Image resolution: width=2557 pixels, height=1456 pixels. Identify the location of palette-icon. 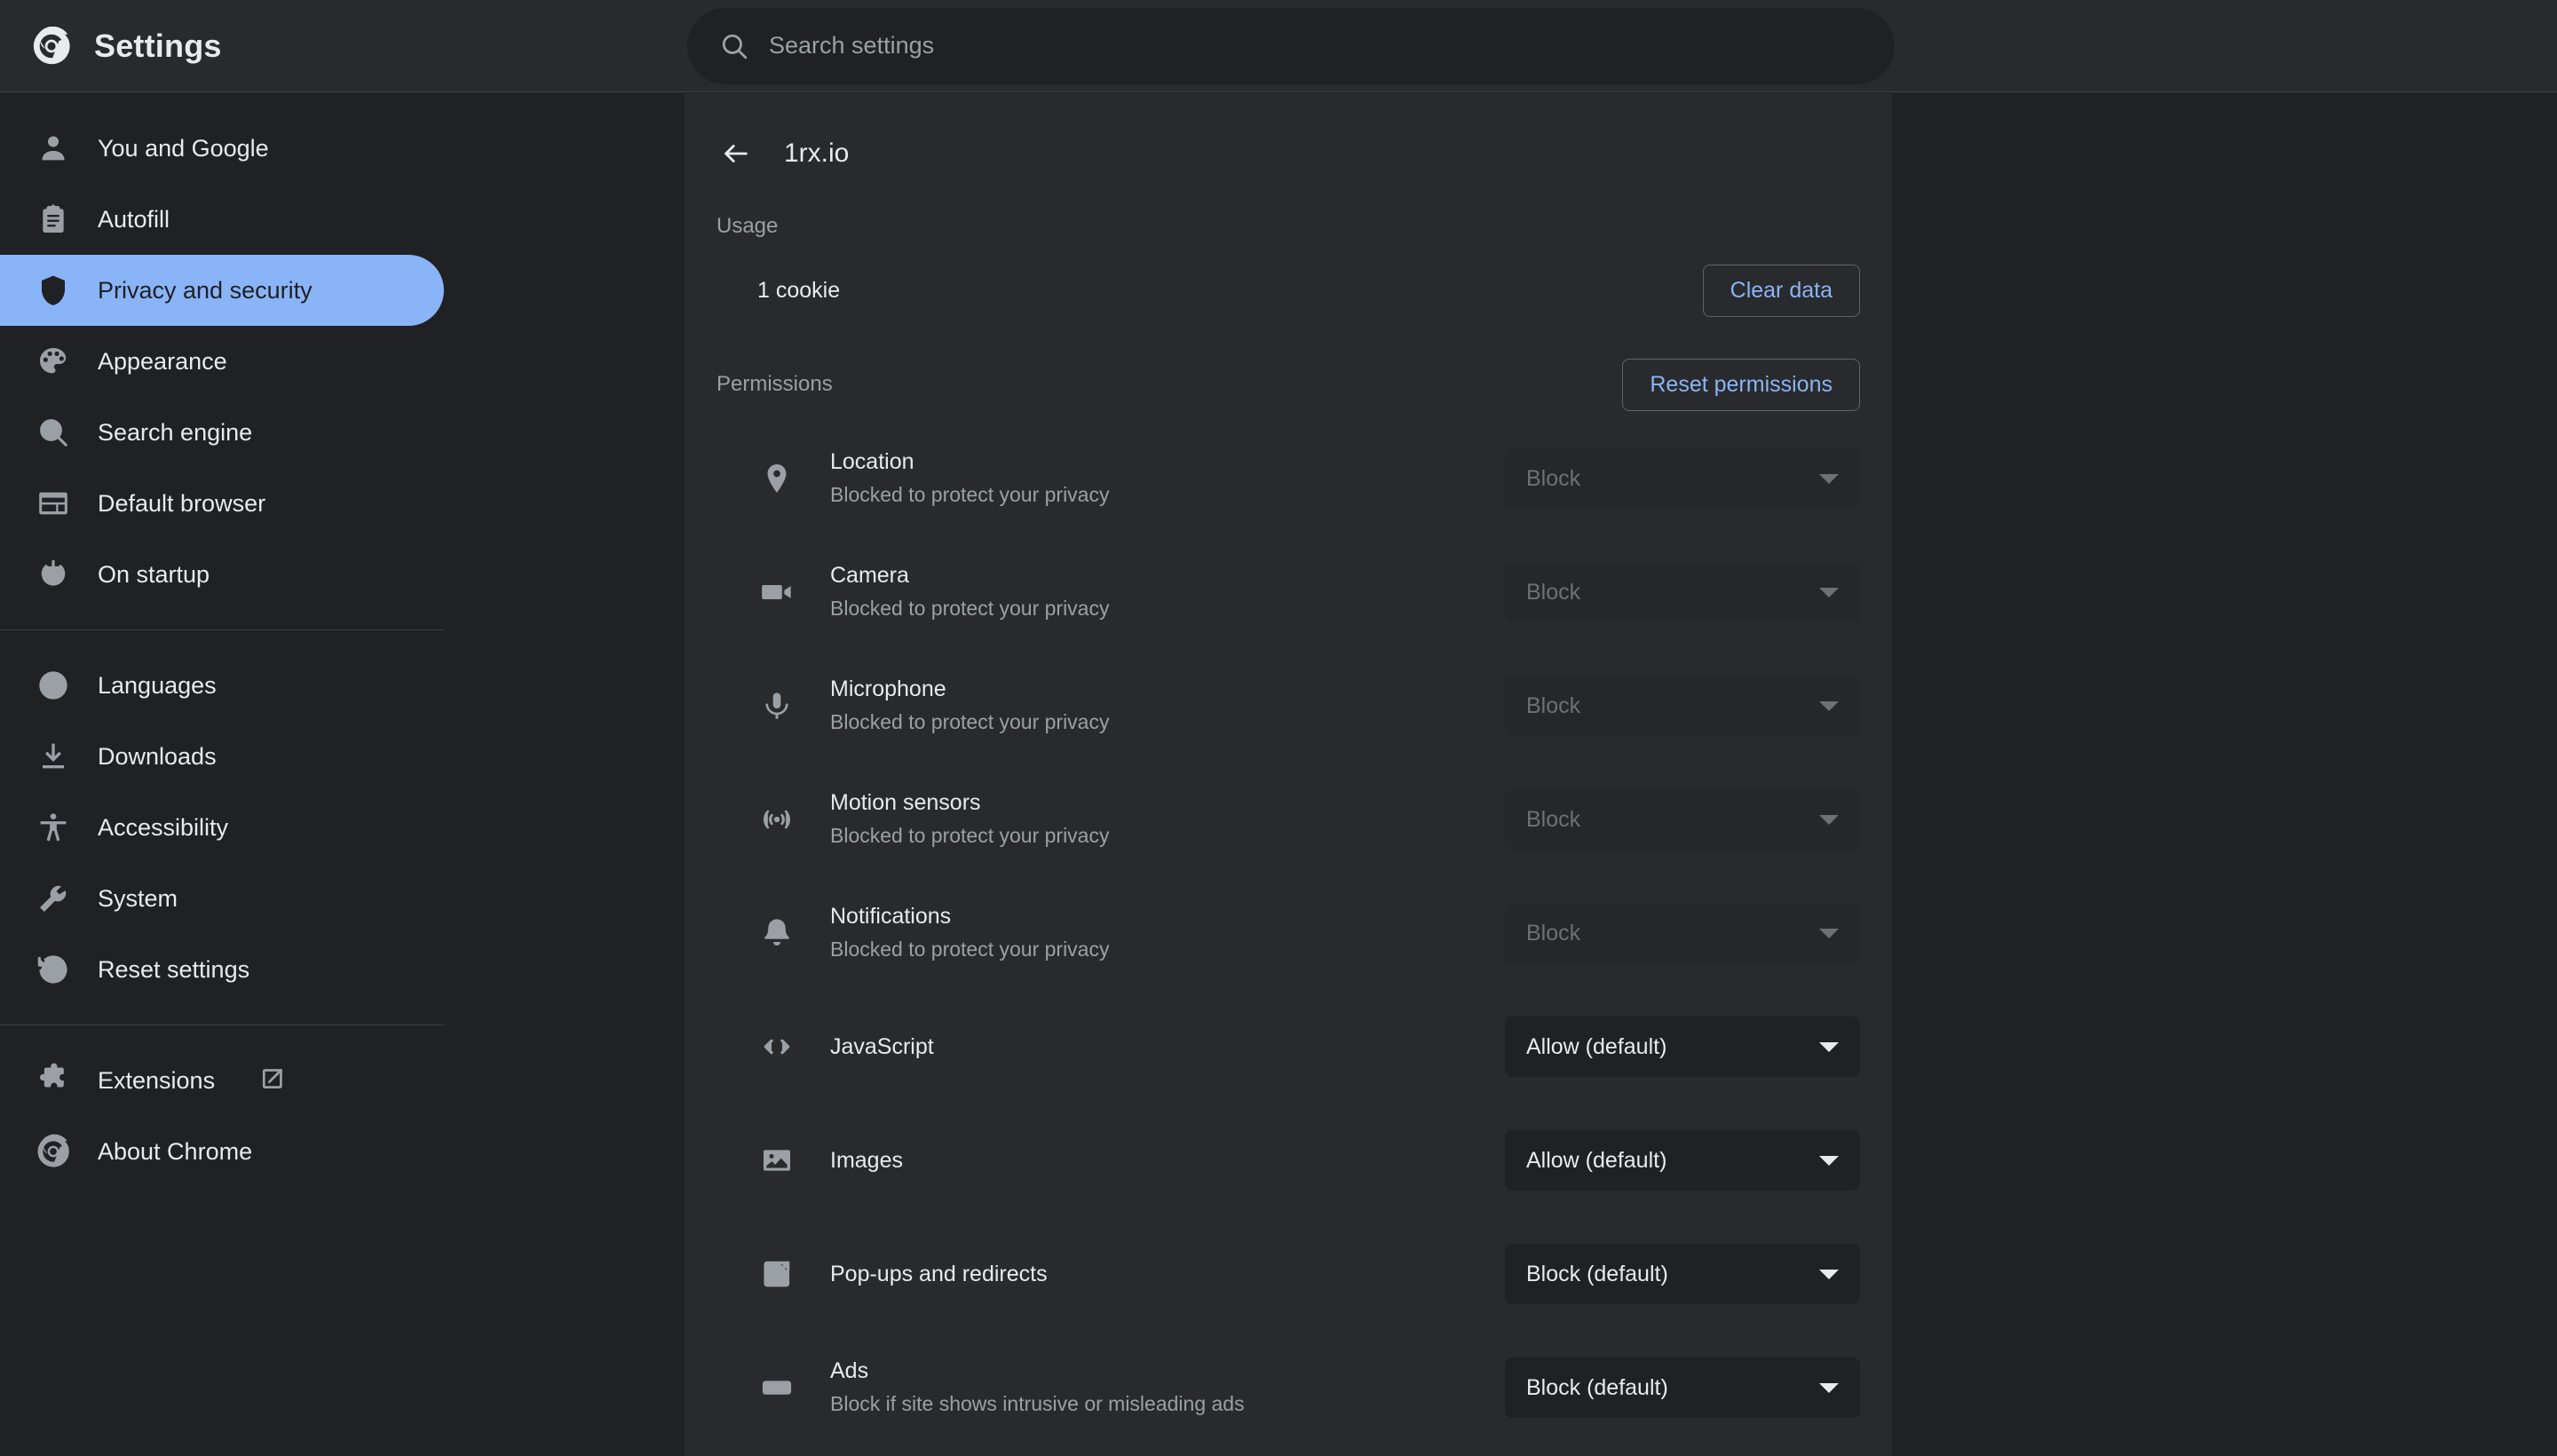
(53, 361).